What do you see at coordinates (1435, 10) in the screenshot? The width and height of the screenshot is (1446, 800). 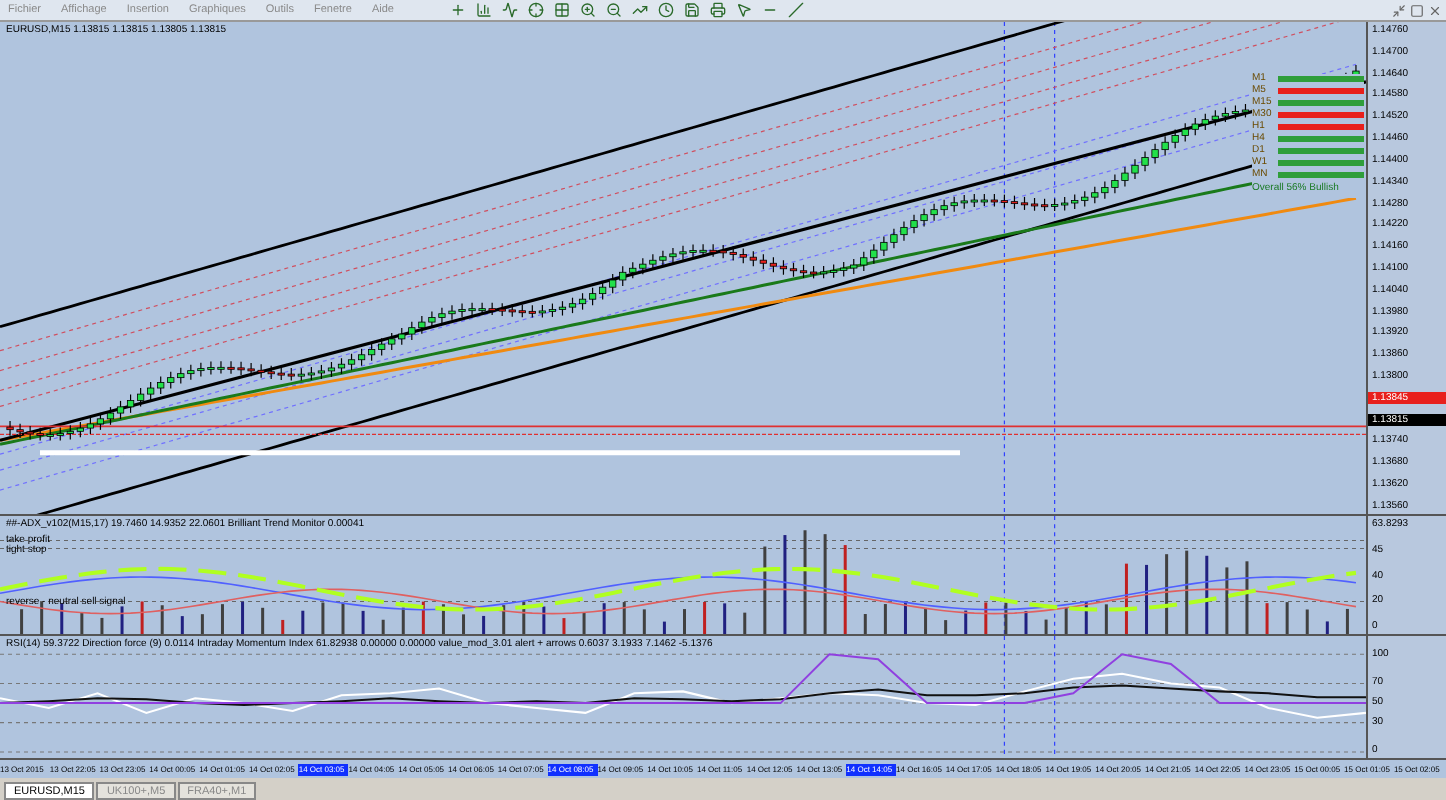 I see `close-icon` at bounding box center [1435, 10].